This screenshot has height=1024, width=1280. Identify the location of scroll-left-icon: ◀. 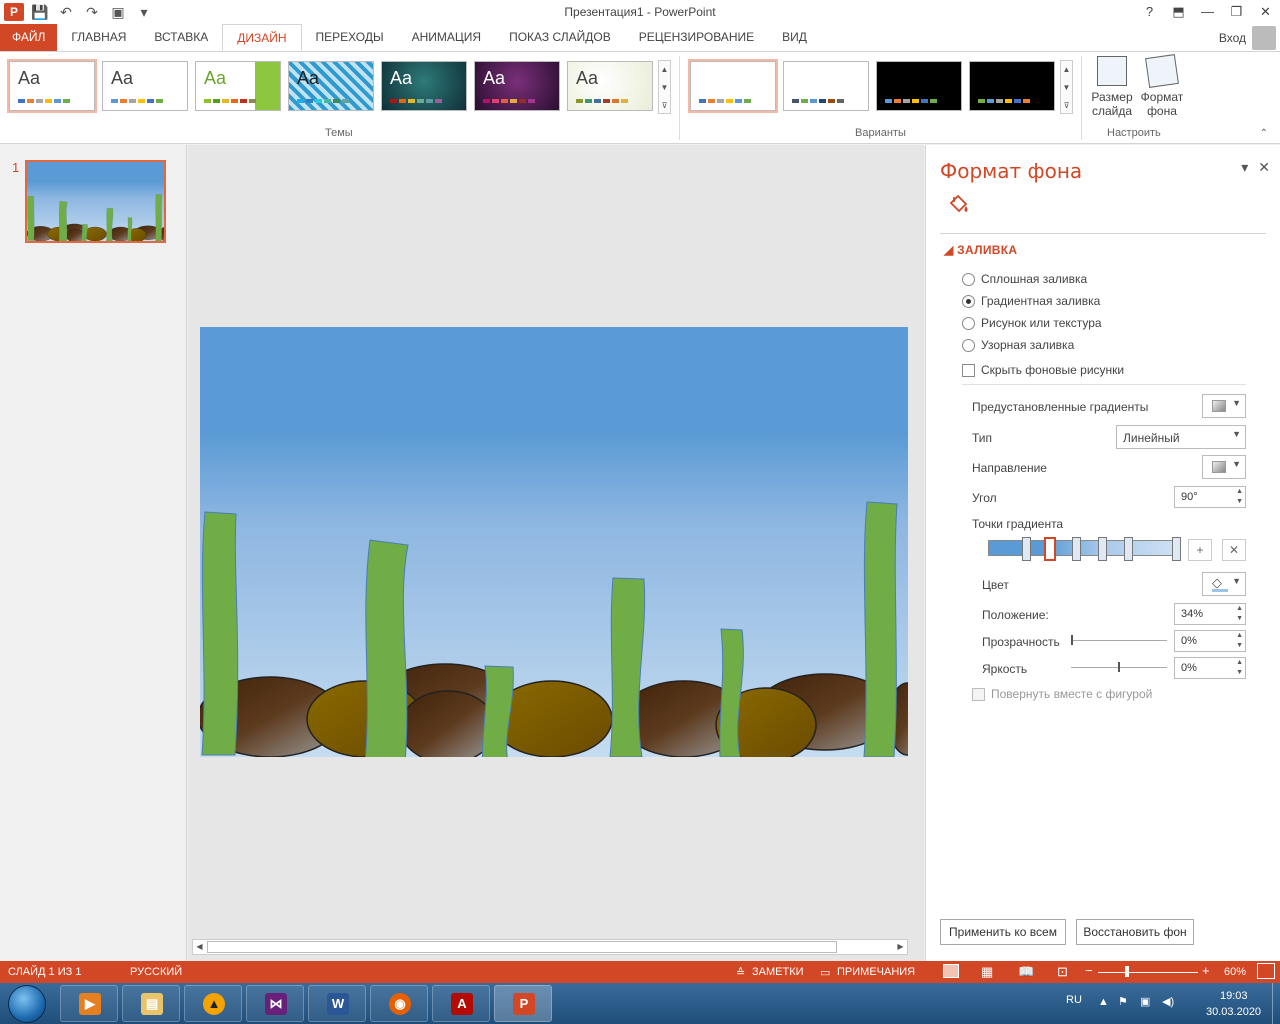
(199, 947).